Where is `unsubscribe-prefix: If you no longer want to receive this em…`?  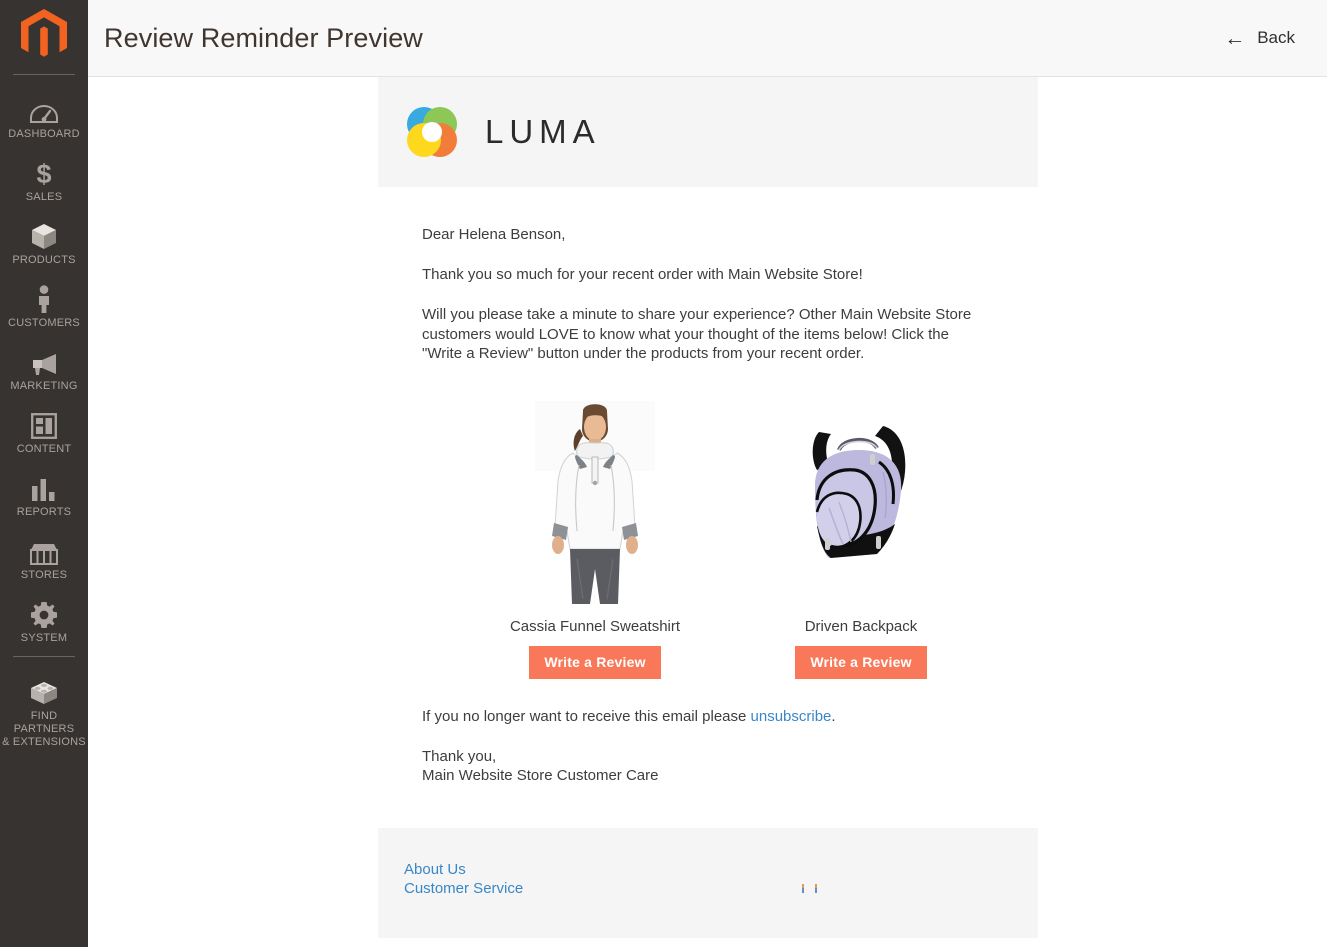 unsubscribe-prefix: If you no longer want to receive this em… is located at coordinates (586, 716).